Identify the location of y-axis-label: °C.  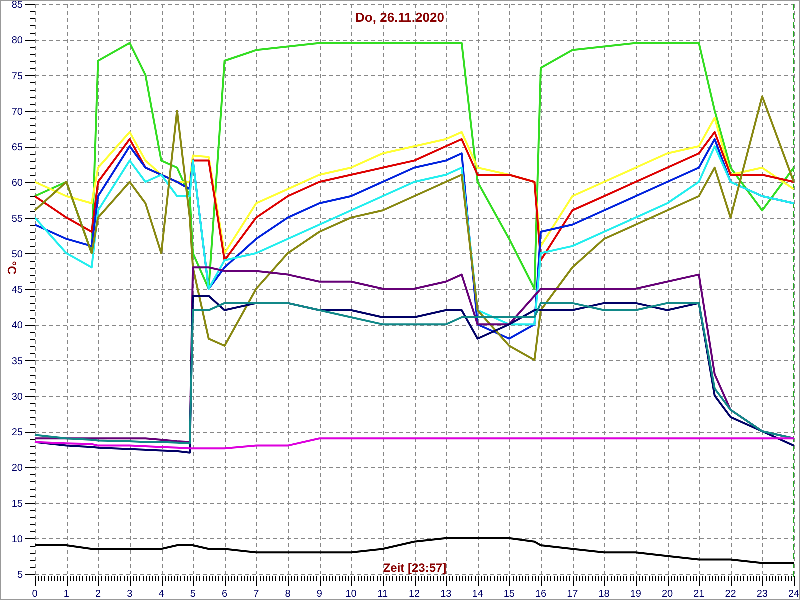
(12, 268).